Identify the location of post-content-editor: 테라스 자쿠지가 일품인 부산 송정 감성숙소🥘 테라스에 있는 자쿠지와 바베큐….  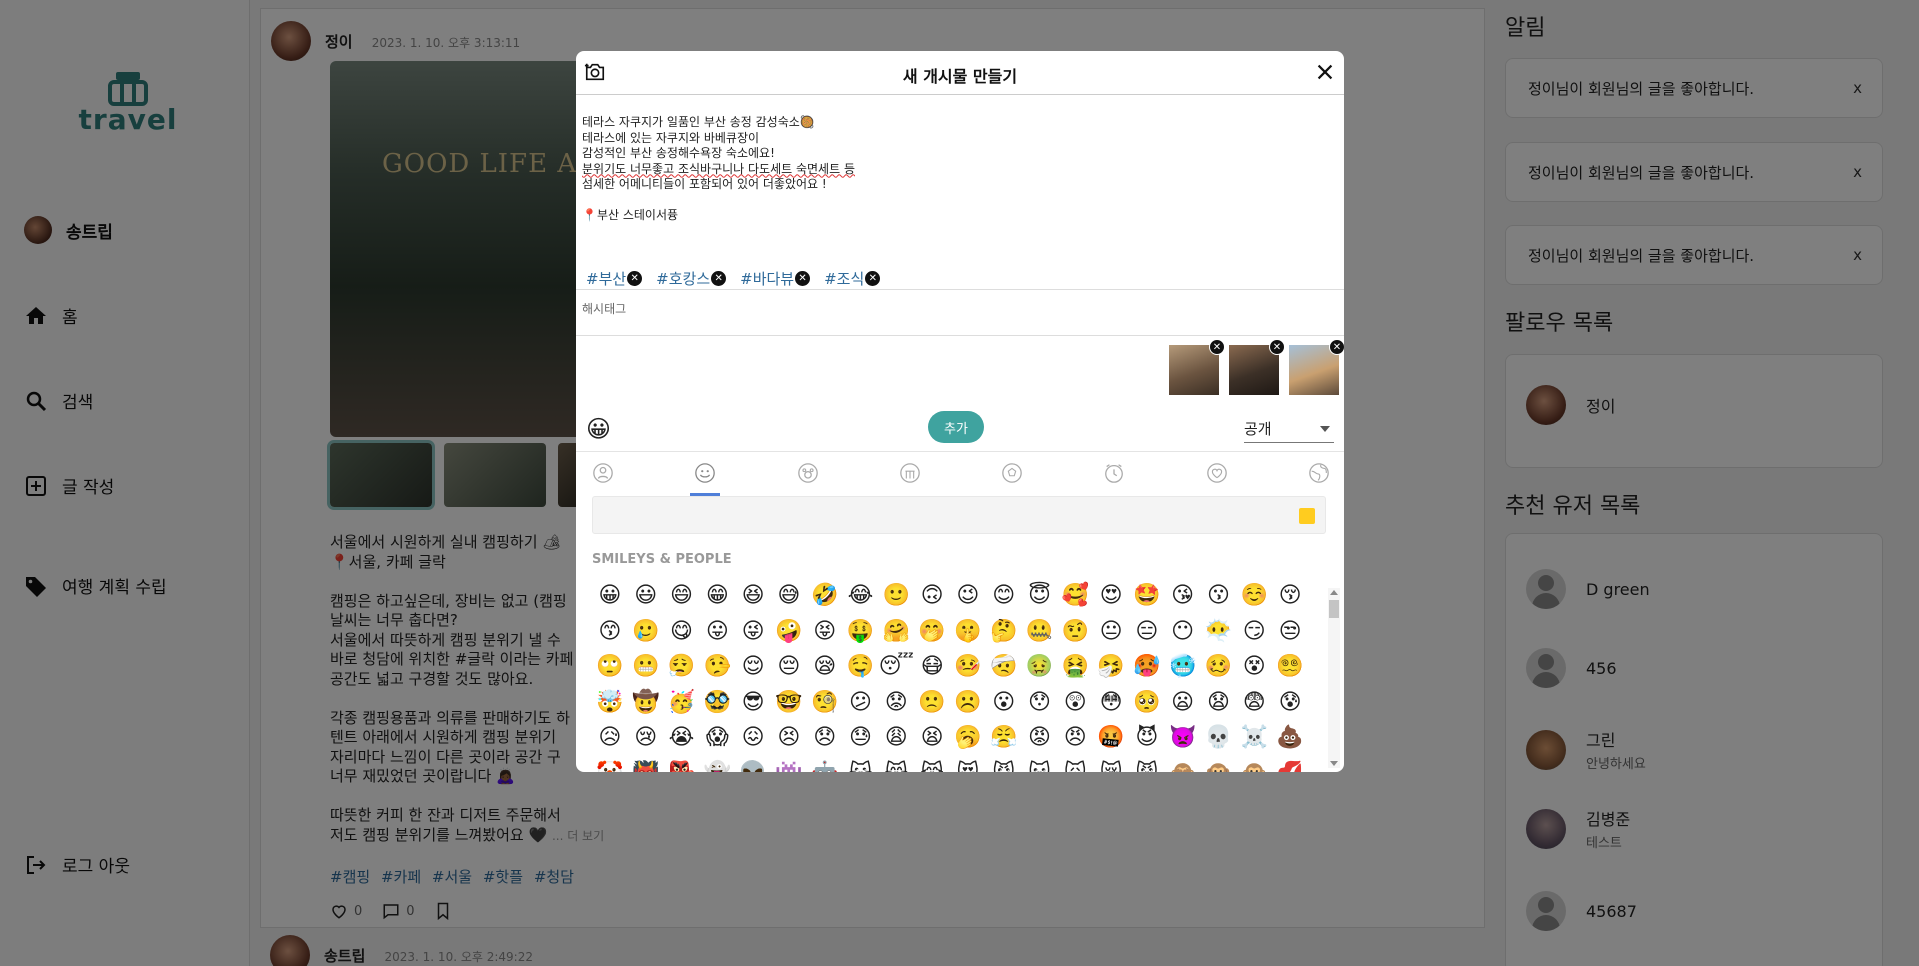
(718, 169).